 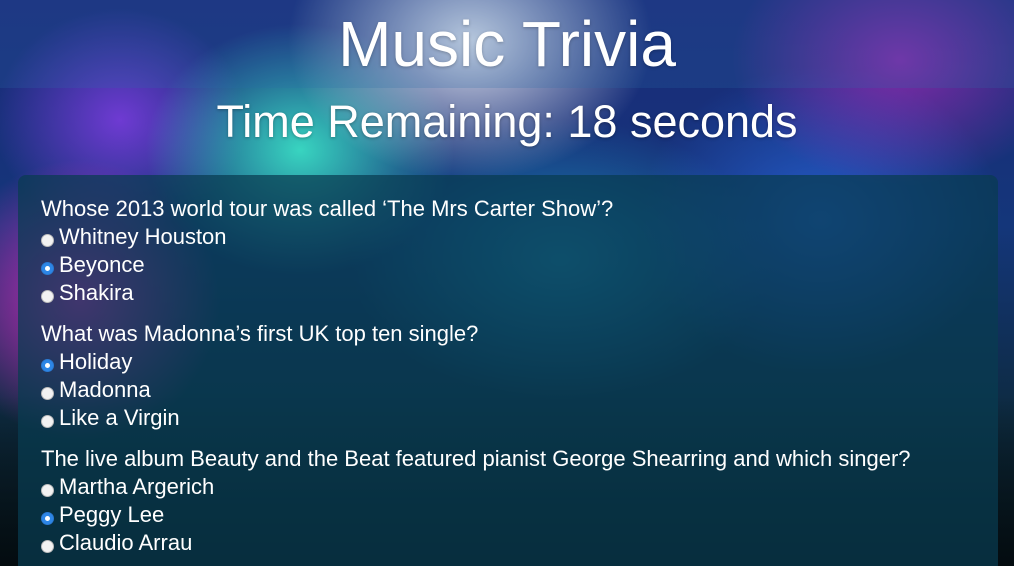 What do you see at coordinates (519, 293) in the screenshot?
I see `choice-shakira: Shakira` at bounding box center [519, 293].